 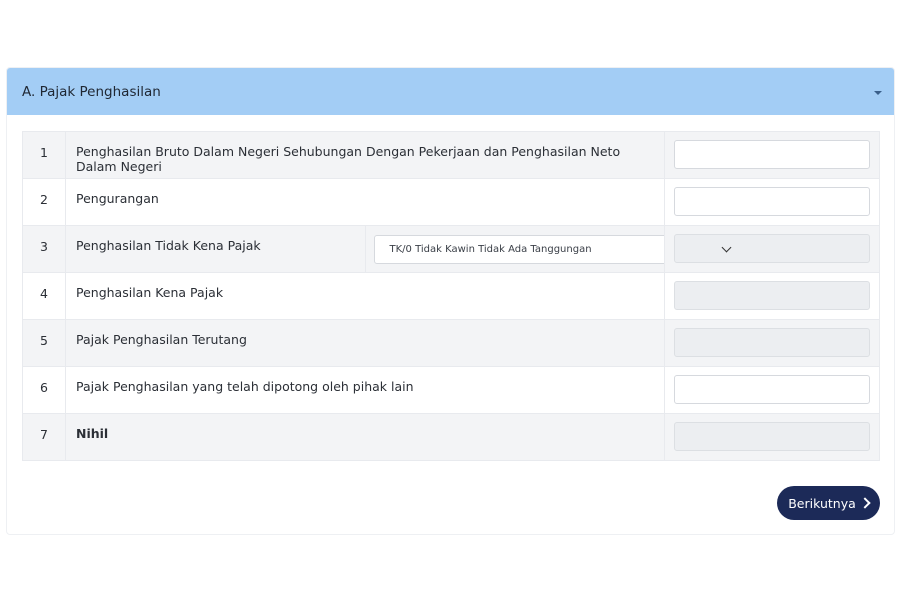 I want to click on row-number: 2, so click(x=44, y=202).